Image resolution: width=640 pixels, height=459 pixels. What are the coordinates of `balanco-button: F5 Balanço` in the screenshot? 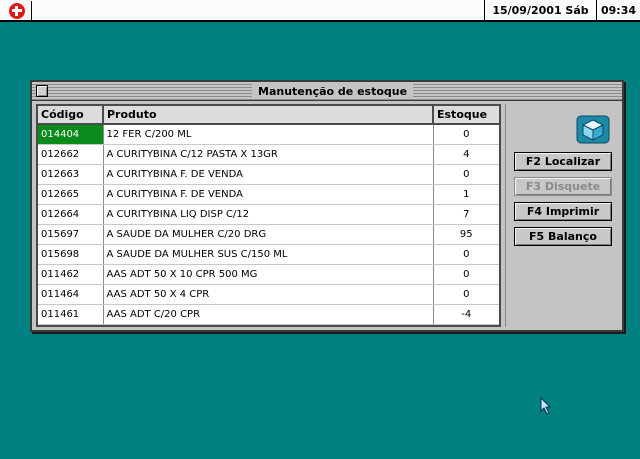 It's located at (563, 236).